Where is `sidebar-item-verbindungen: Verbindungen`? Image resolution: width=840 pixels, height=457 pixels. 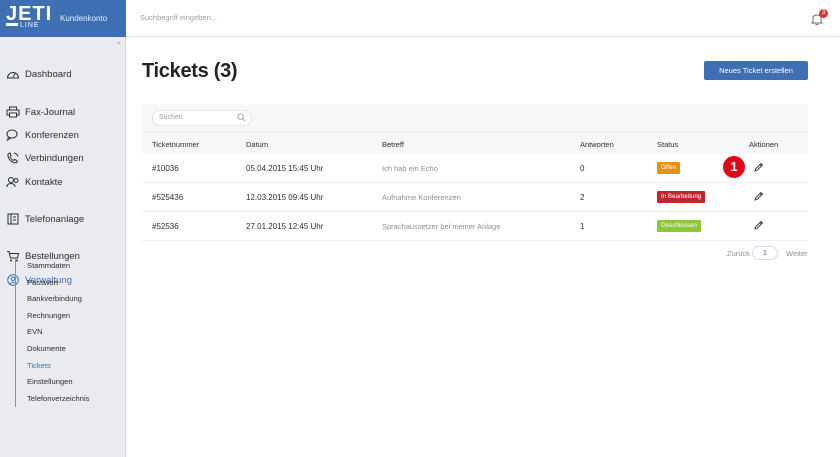
sidebar-item-verbindungen: Verbindungen is located at coordinates (45, 158).